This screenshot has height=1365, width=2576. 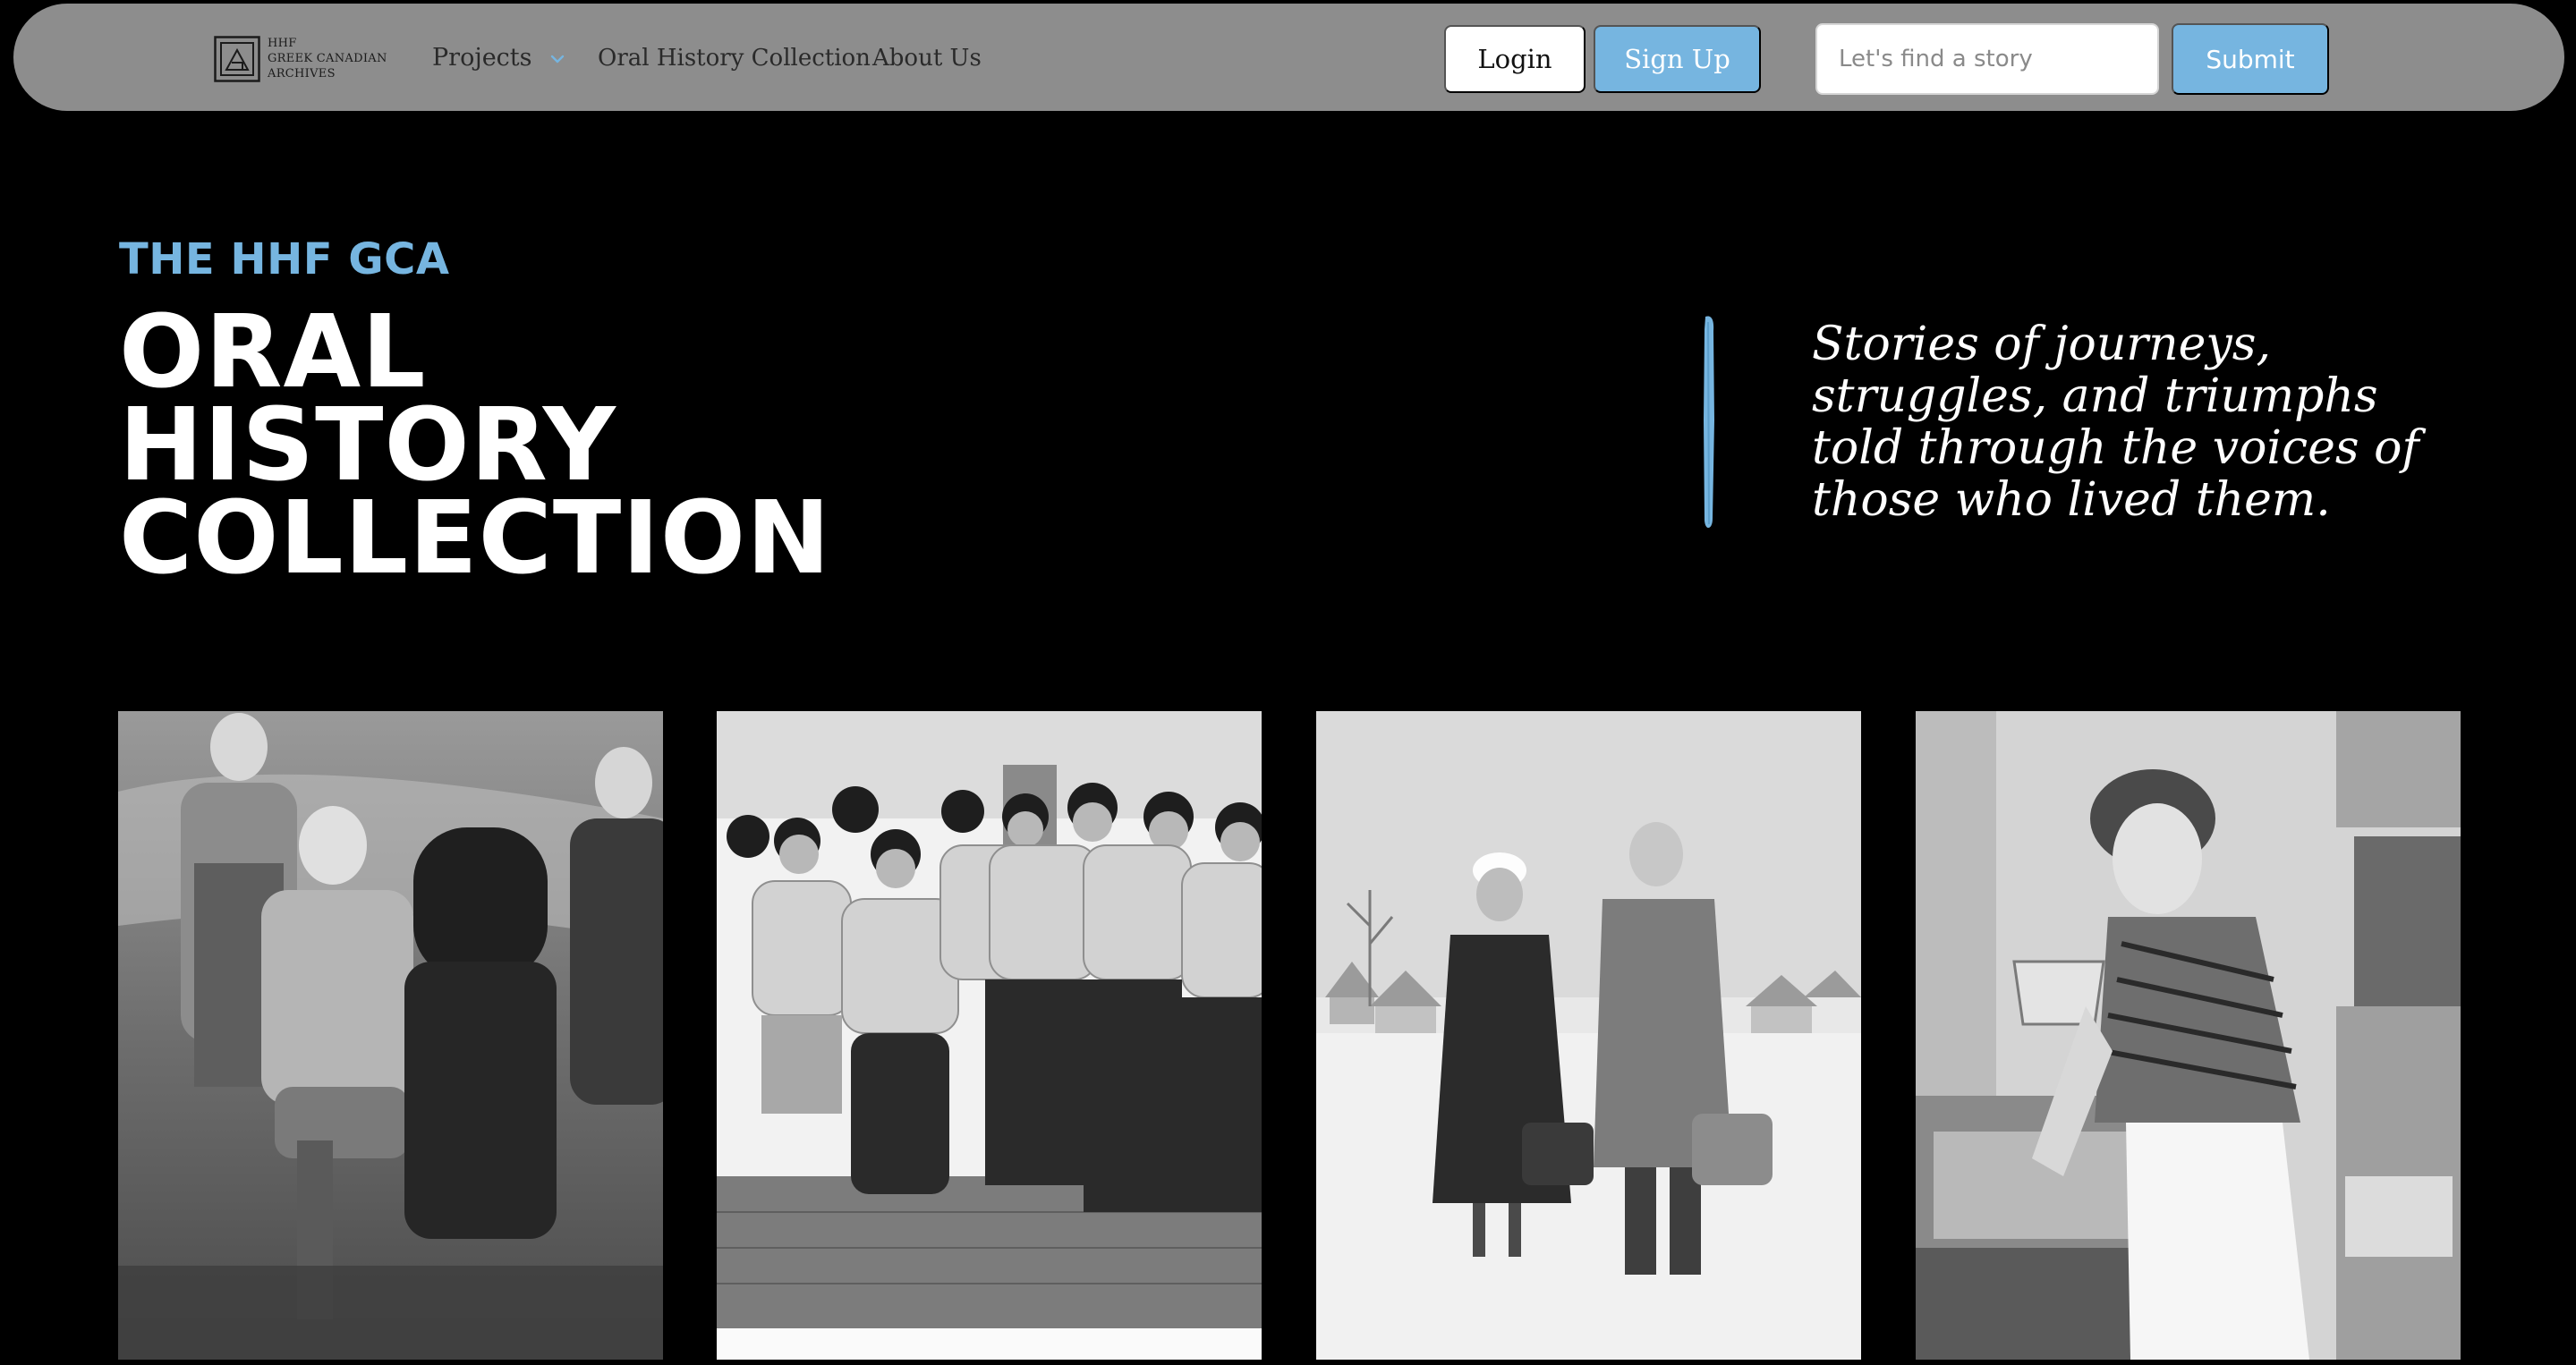 I want to click on nav-oral-history-link: Oral History Collection, so click(x=734, y=58).